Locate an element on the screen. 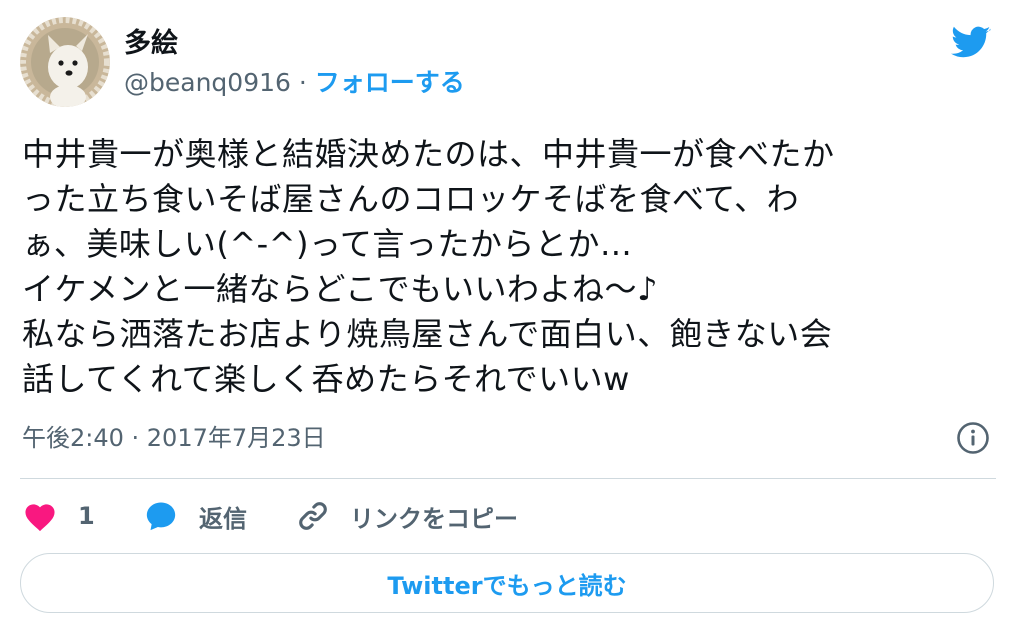  dog-avatar-icon is located at coordinates (65, 62).